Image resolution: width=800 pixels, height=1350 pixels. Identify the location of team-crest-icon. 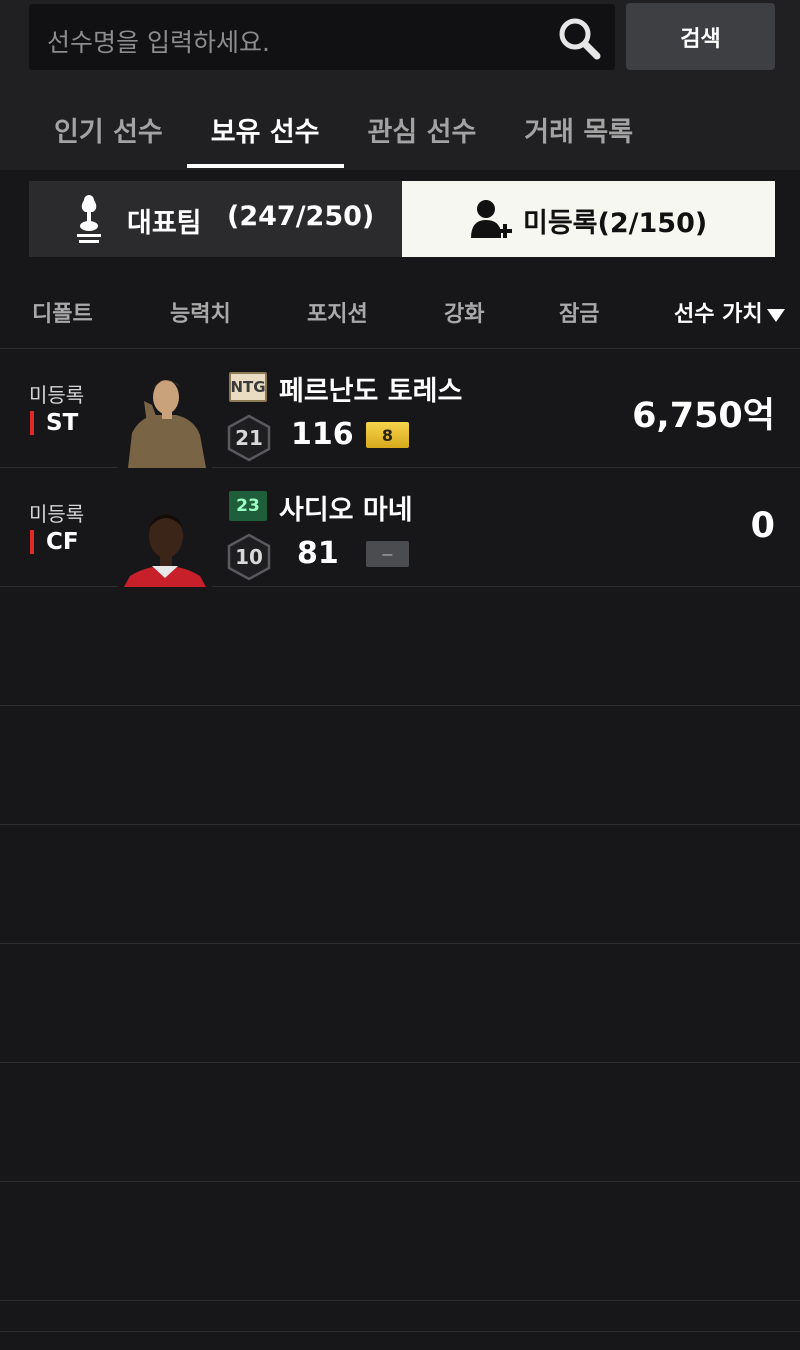
(89, 219).